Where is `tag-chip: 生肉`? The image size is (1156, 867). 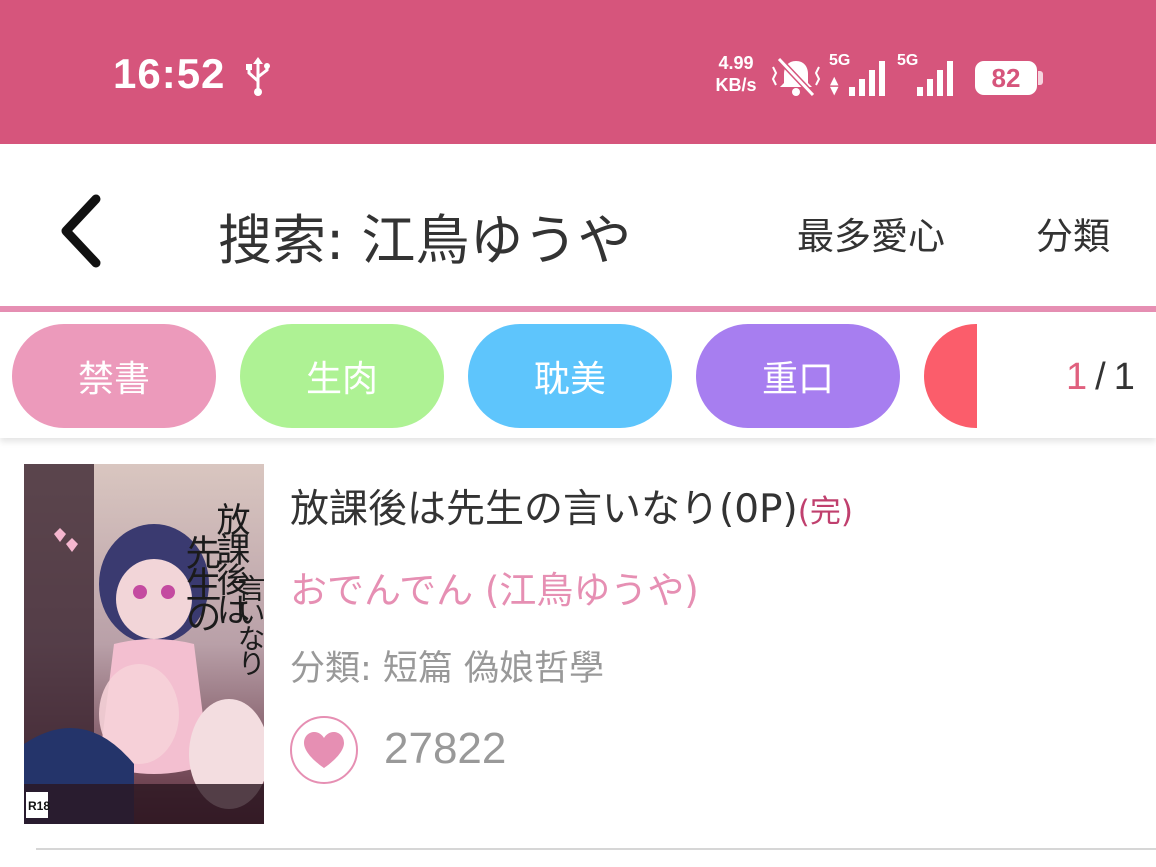
tag-chip: 生肉 is located at coordinates (342, 376).